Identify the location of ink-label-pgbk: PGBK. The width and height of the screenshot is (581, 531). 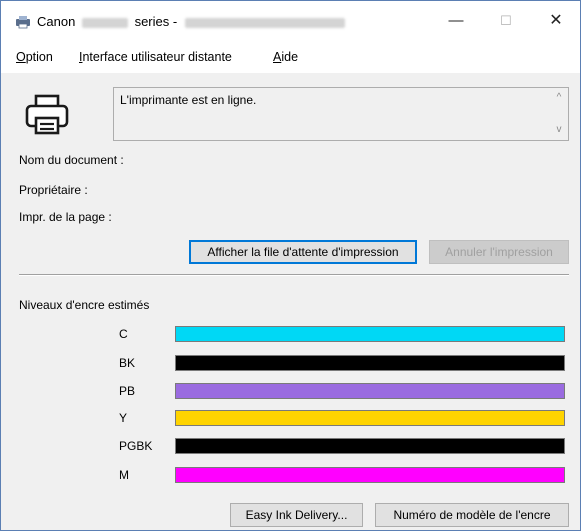
(136, 446).